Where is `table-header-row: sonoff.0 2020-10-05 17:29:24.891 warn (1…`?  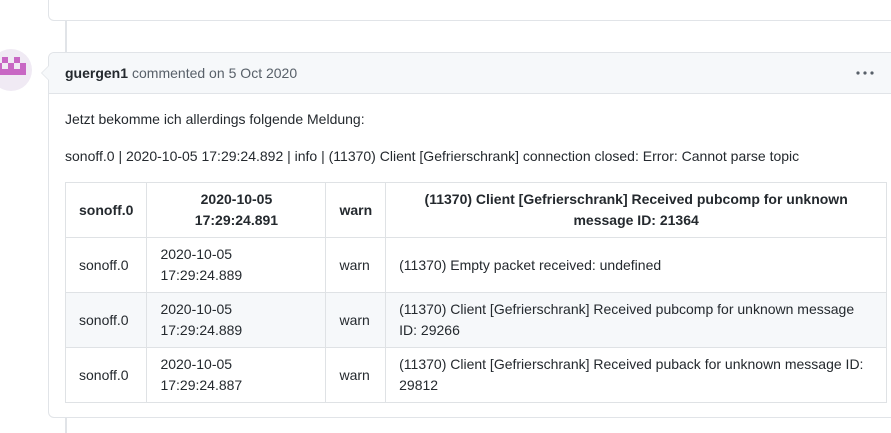 table-header-row: sonoff.0 2020-10-05 17:29:24.891 warn (1… is located at coordinates (476, 210).